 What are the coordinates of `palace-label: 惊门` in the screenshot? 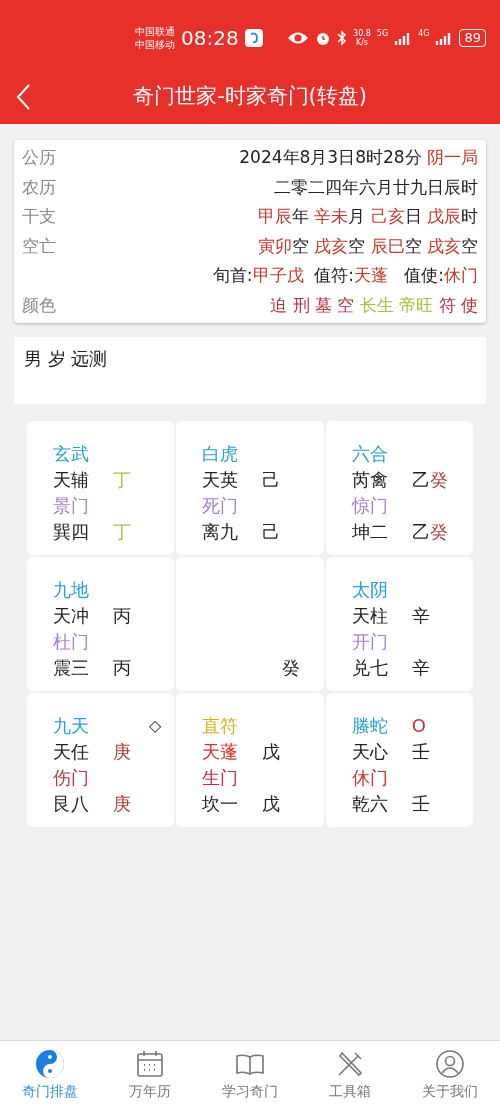 It's located at (370, 506).